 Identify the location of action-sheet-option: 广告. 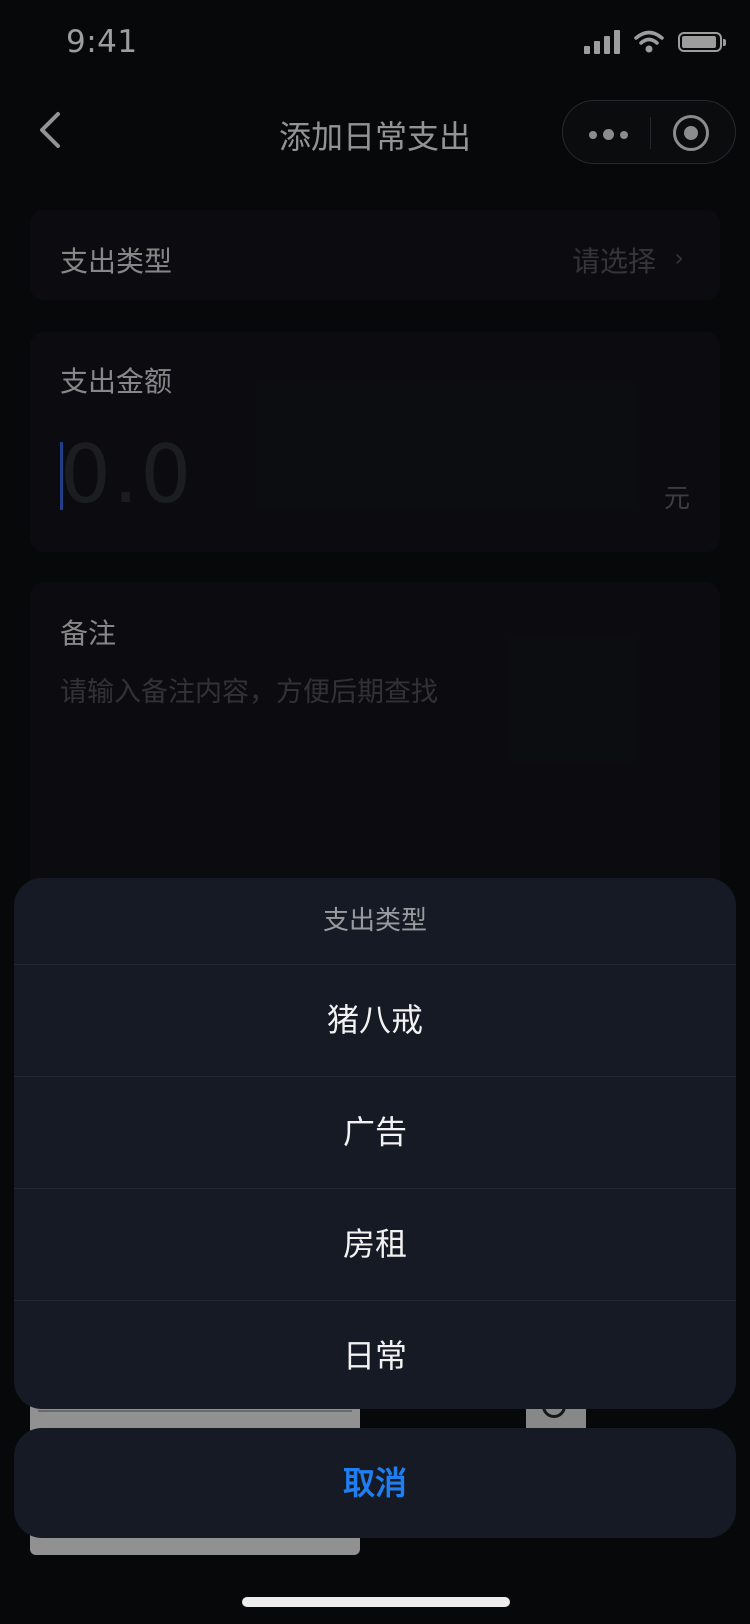
(375, 1133).